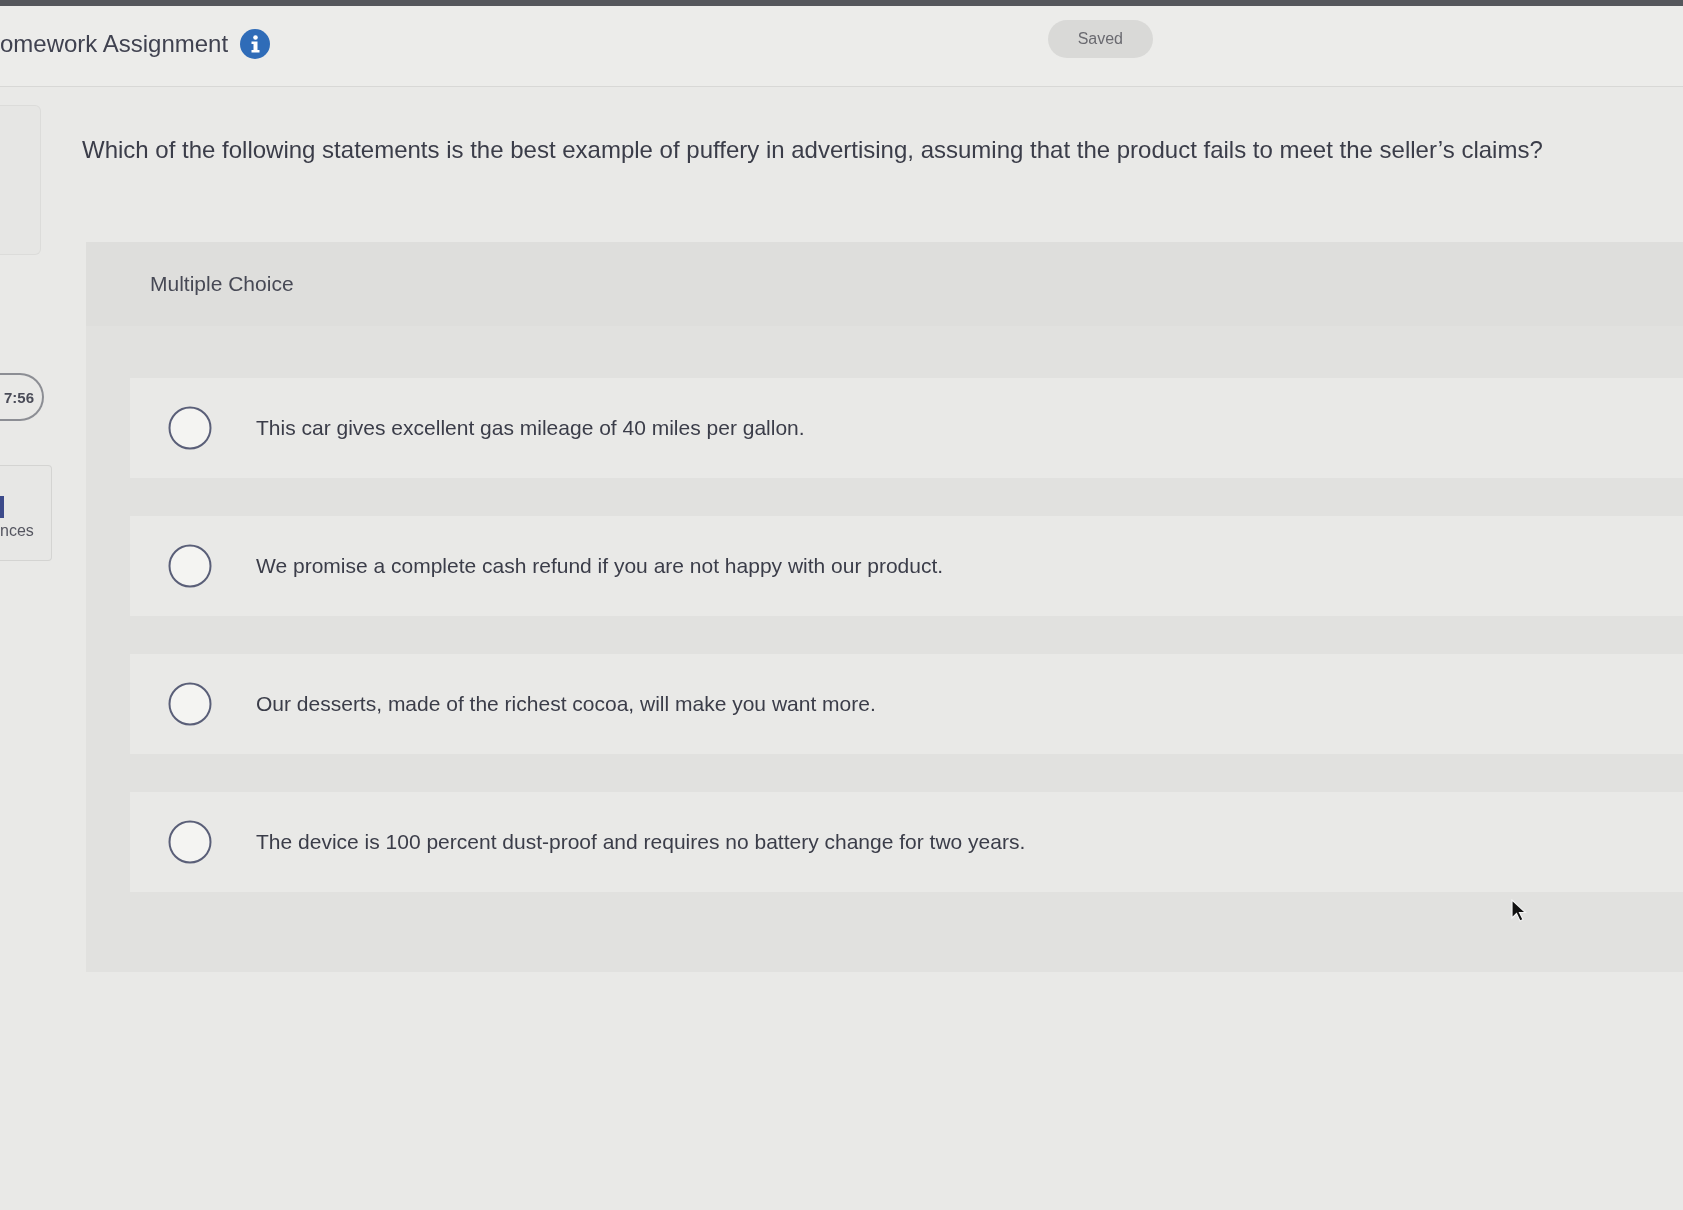  What do you see at coordinates (1519, 911) in the screenshot?
I see `mouse-pointer-icon` at bounding box center [1519, 911].